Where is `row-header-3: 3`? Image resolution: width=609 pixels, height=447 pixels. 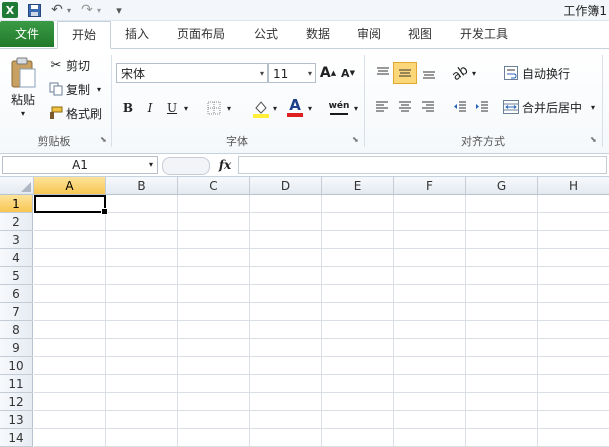
row-header-3: 3 is located at coordinates (16, 240).